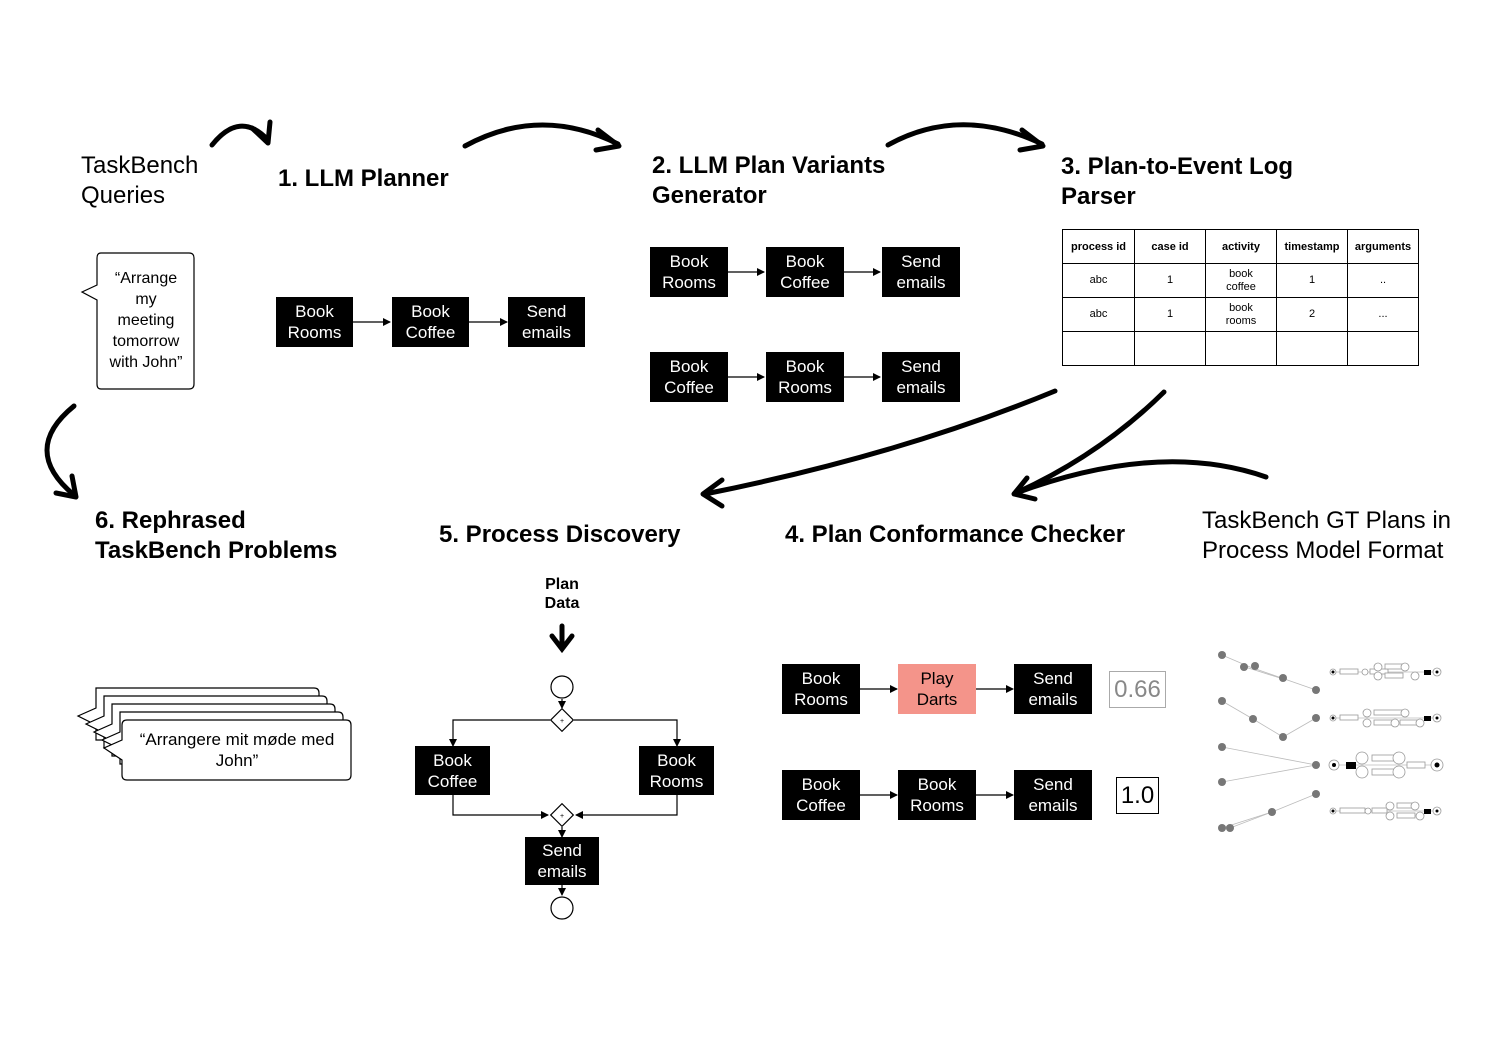 Image resolution: width=1494 pixels, height=1057 pixels. I want to click on planner-step: Book Rooms, so click(314, 322).